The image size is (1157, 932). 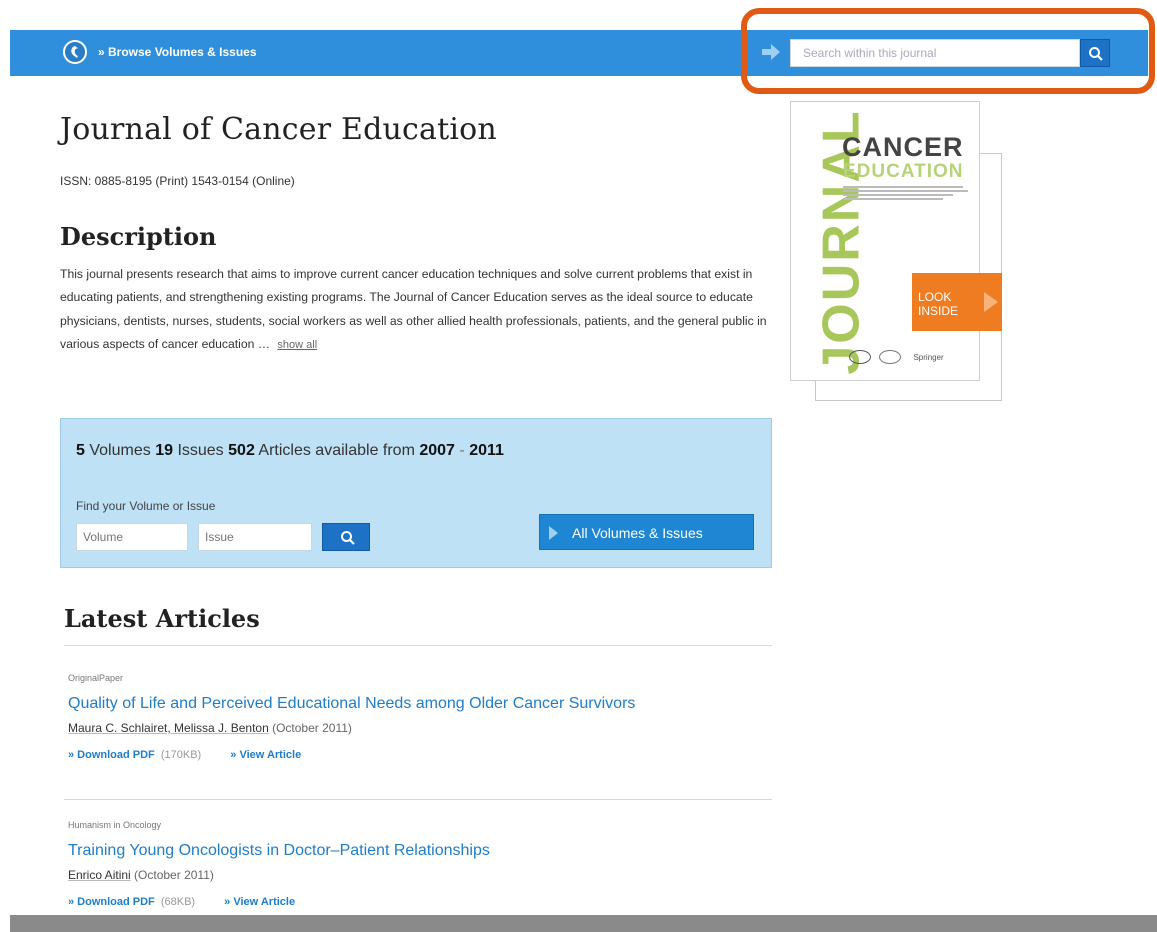 What do you see at coordinates (908, 193) in the screenshot?
I see `cover-subtitle-lines` at bounding box center [908, 193].